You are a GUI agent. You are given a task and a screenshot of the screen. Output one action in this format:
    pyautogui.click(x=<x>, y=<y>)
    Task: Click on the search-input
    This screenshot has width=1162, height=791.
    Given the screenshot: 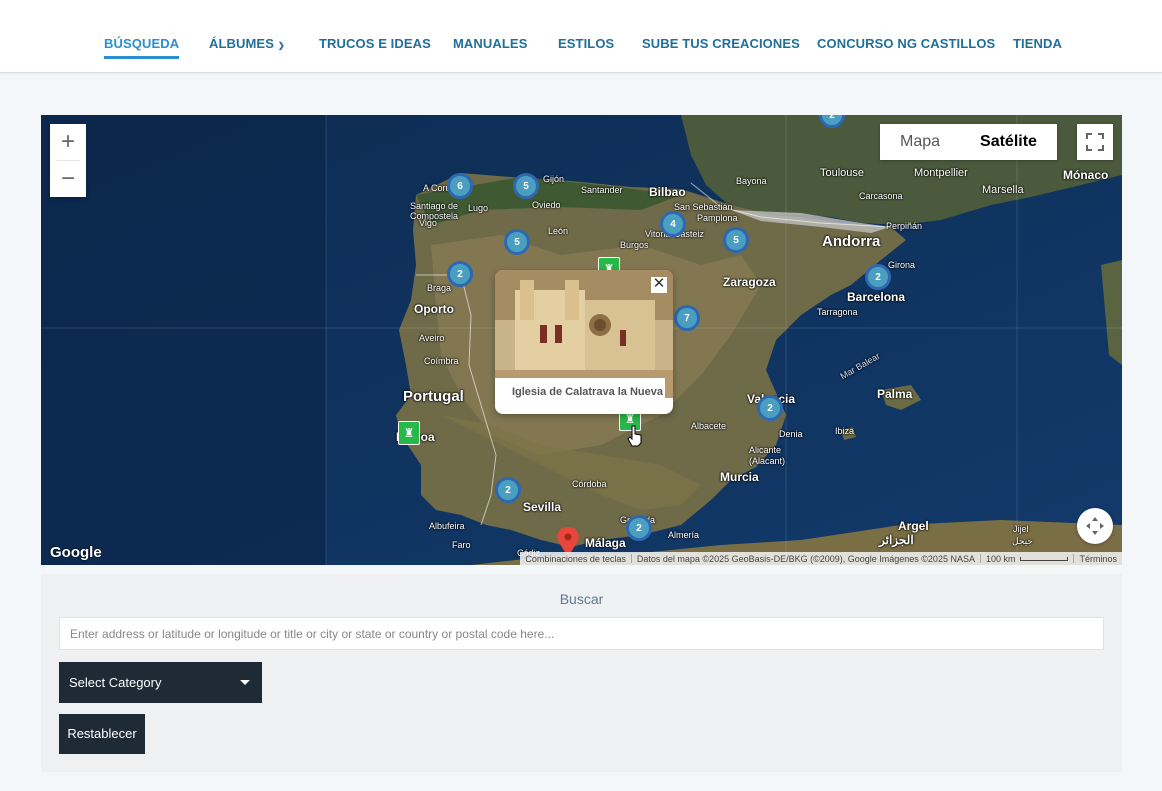 What is the action you would take?
    pyautogui.click(x=581, y=633)
    